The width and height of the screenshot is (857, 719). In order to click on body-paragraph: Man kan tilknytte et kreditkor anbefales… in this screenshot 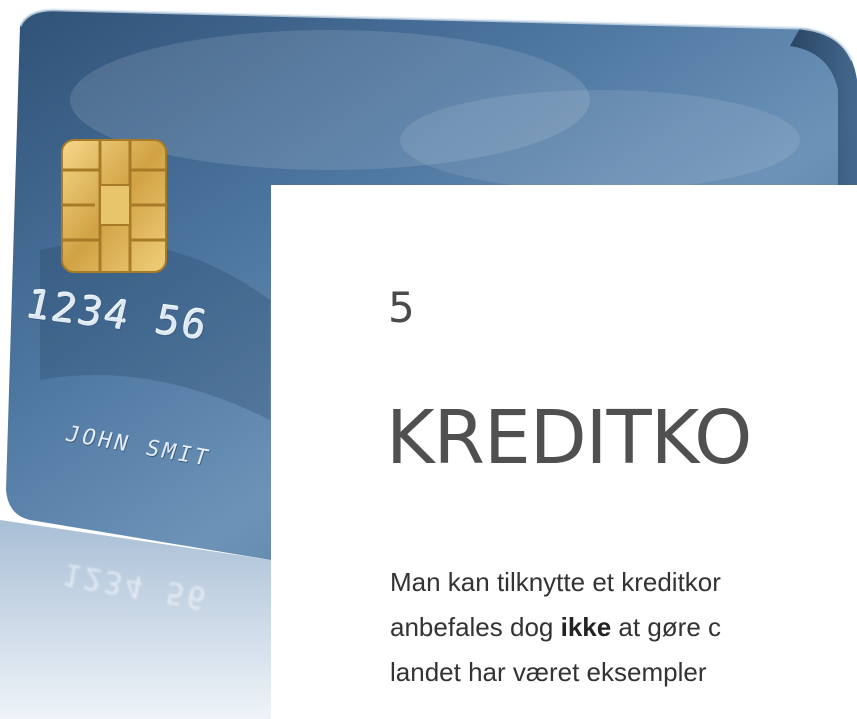, I will do `click(623, 627)`.